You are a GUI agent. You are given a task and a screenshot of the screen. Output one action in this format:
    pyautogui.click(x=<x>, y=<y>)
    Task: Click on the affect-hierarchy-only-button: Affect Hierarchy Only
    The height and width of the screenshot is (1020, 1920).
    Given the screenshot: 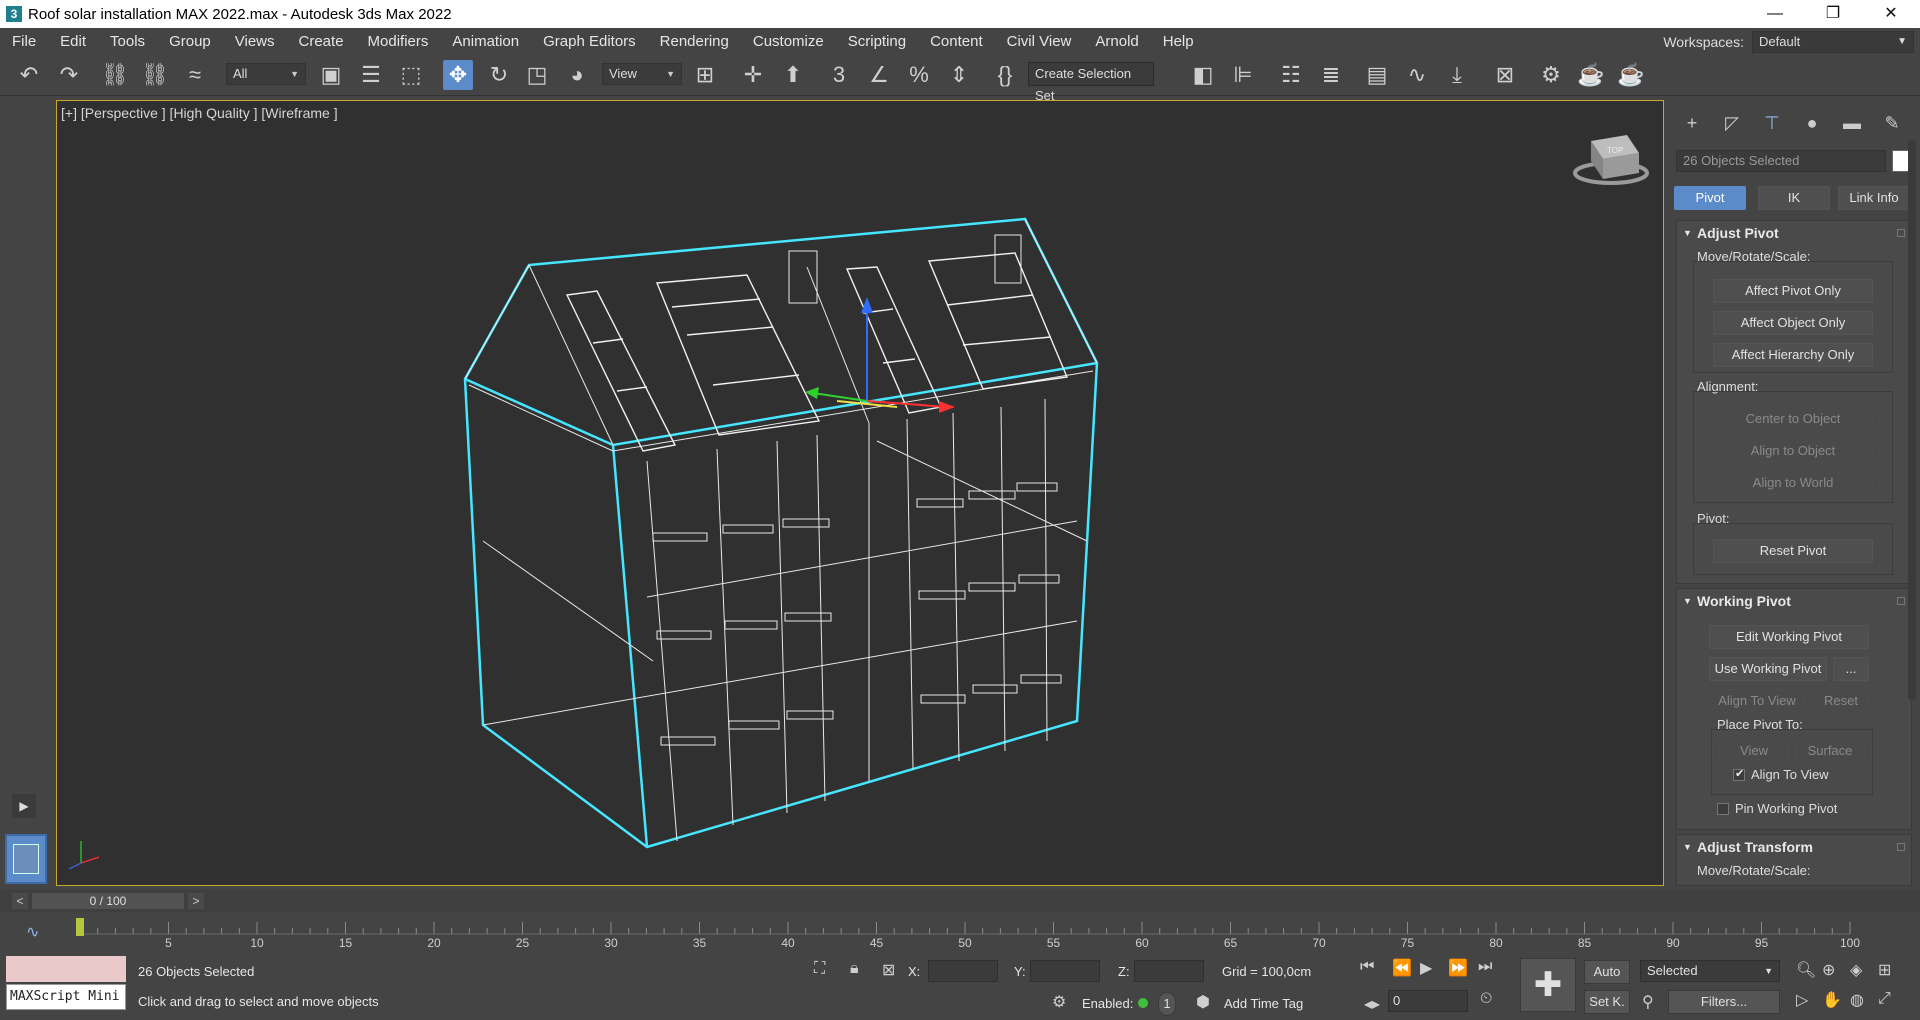 What is the action you would take?
    pyautogui.click(x=1793, y=355)
    